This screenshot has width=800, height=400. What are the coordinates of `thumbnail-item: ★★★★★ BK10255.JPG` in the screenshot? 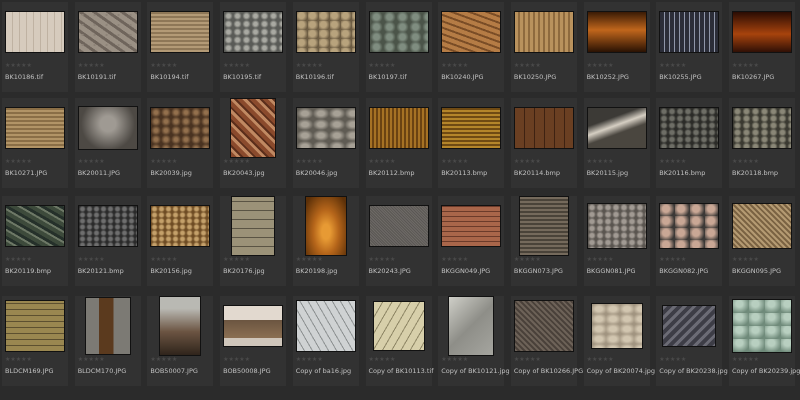 It's located at (689, 47).